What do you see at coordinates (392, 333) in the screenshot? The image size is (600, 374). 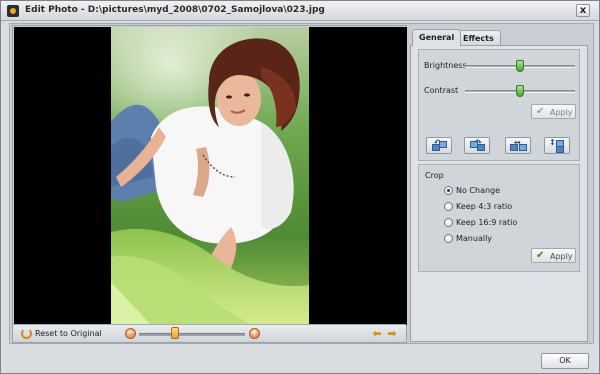 I see `arrow-right-icon: ➡` at bounding box center [392, 333].